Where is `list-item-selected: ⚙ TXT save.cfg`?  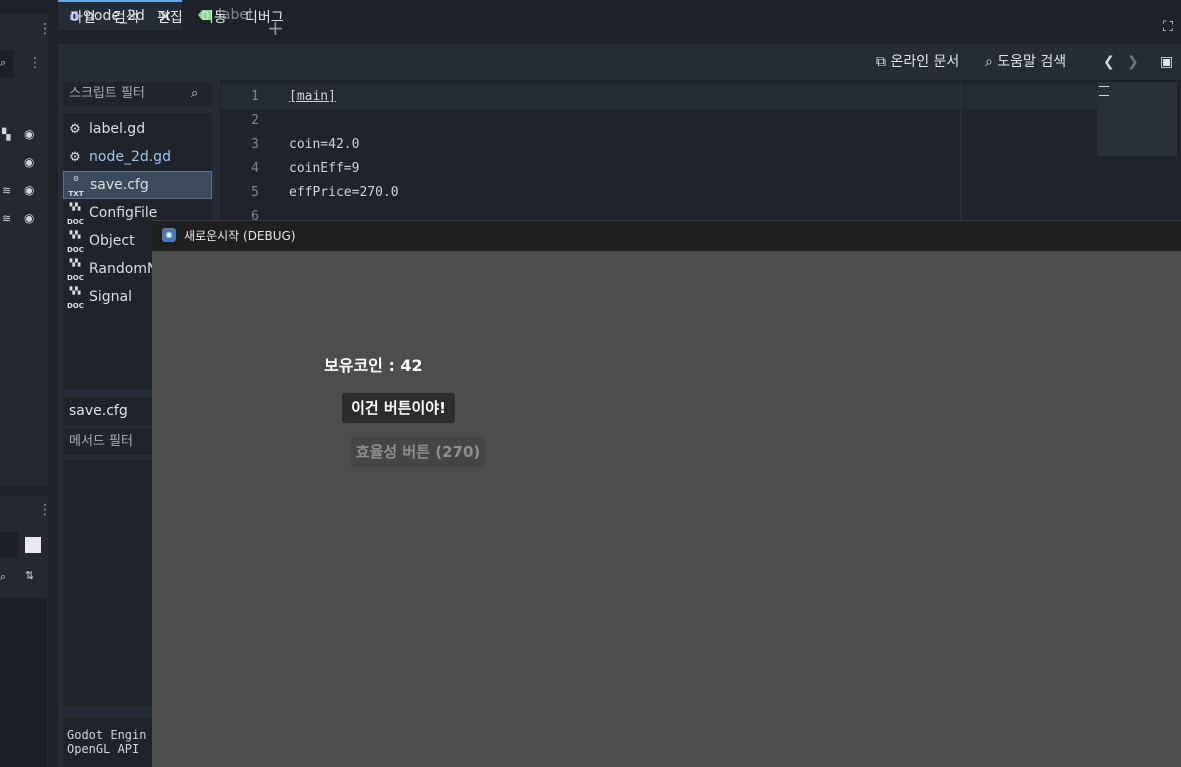 list-item-selected: ⚙ TXT save.cfg is located at coordinates (137, 185).